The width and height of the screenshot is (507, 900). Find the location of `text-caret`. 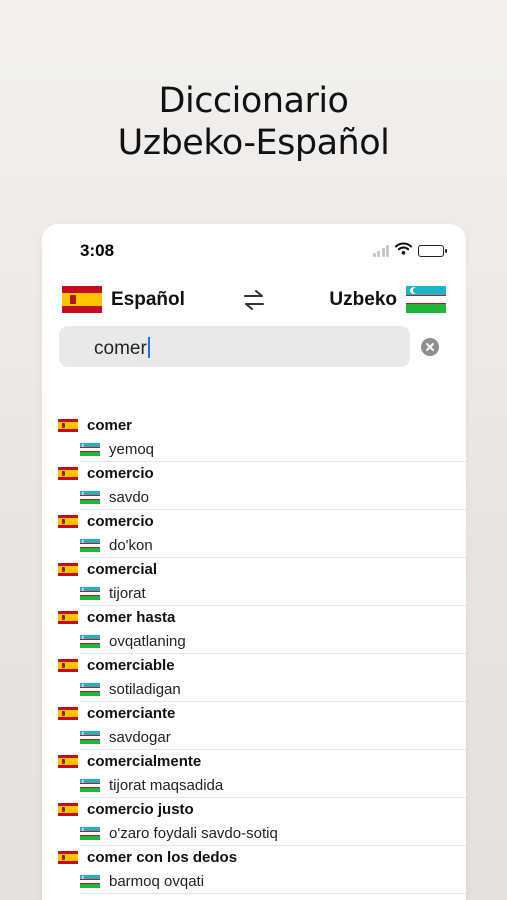

text-caret is located at coordinates (148, 347).